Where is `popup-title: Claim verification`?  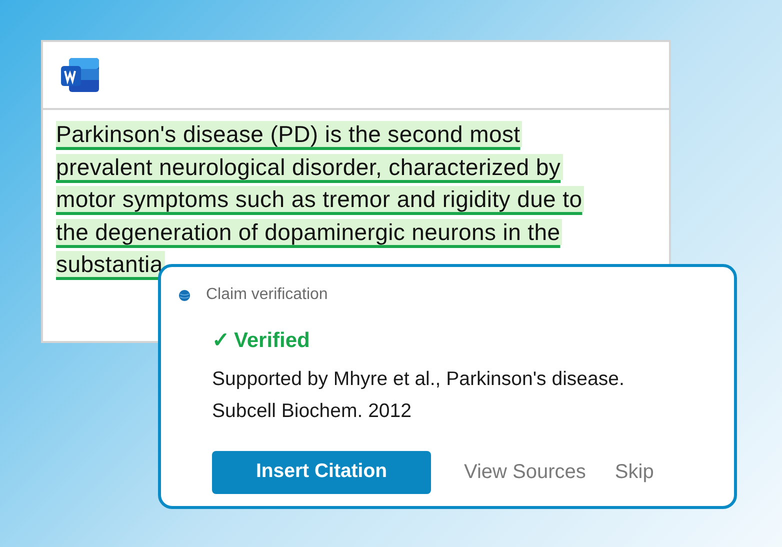 popup-title: Claim verification is located at coordinates (267, 295).